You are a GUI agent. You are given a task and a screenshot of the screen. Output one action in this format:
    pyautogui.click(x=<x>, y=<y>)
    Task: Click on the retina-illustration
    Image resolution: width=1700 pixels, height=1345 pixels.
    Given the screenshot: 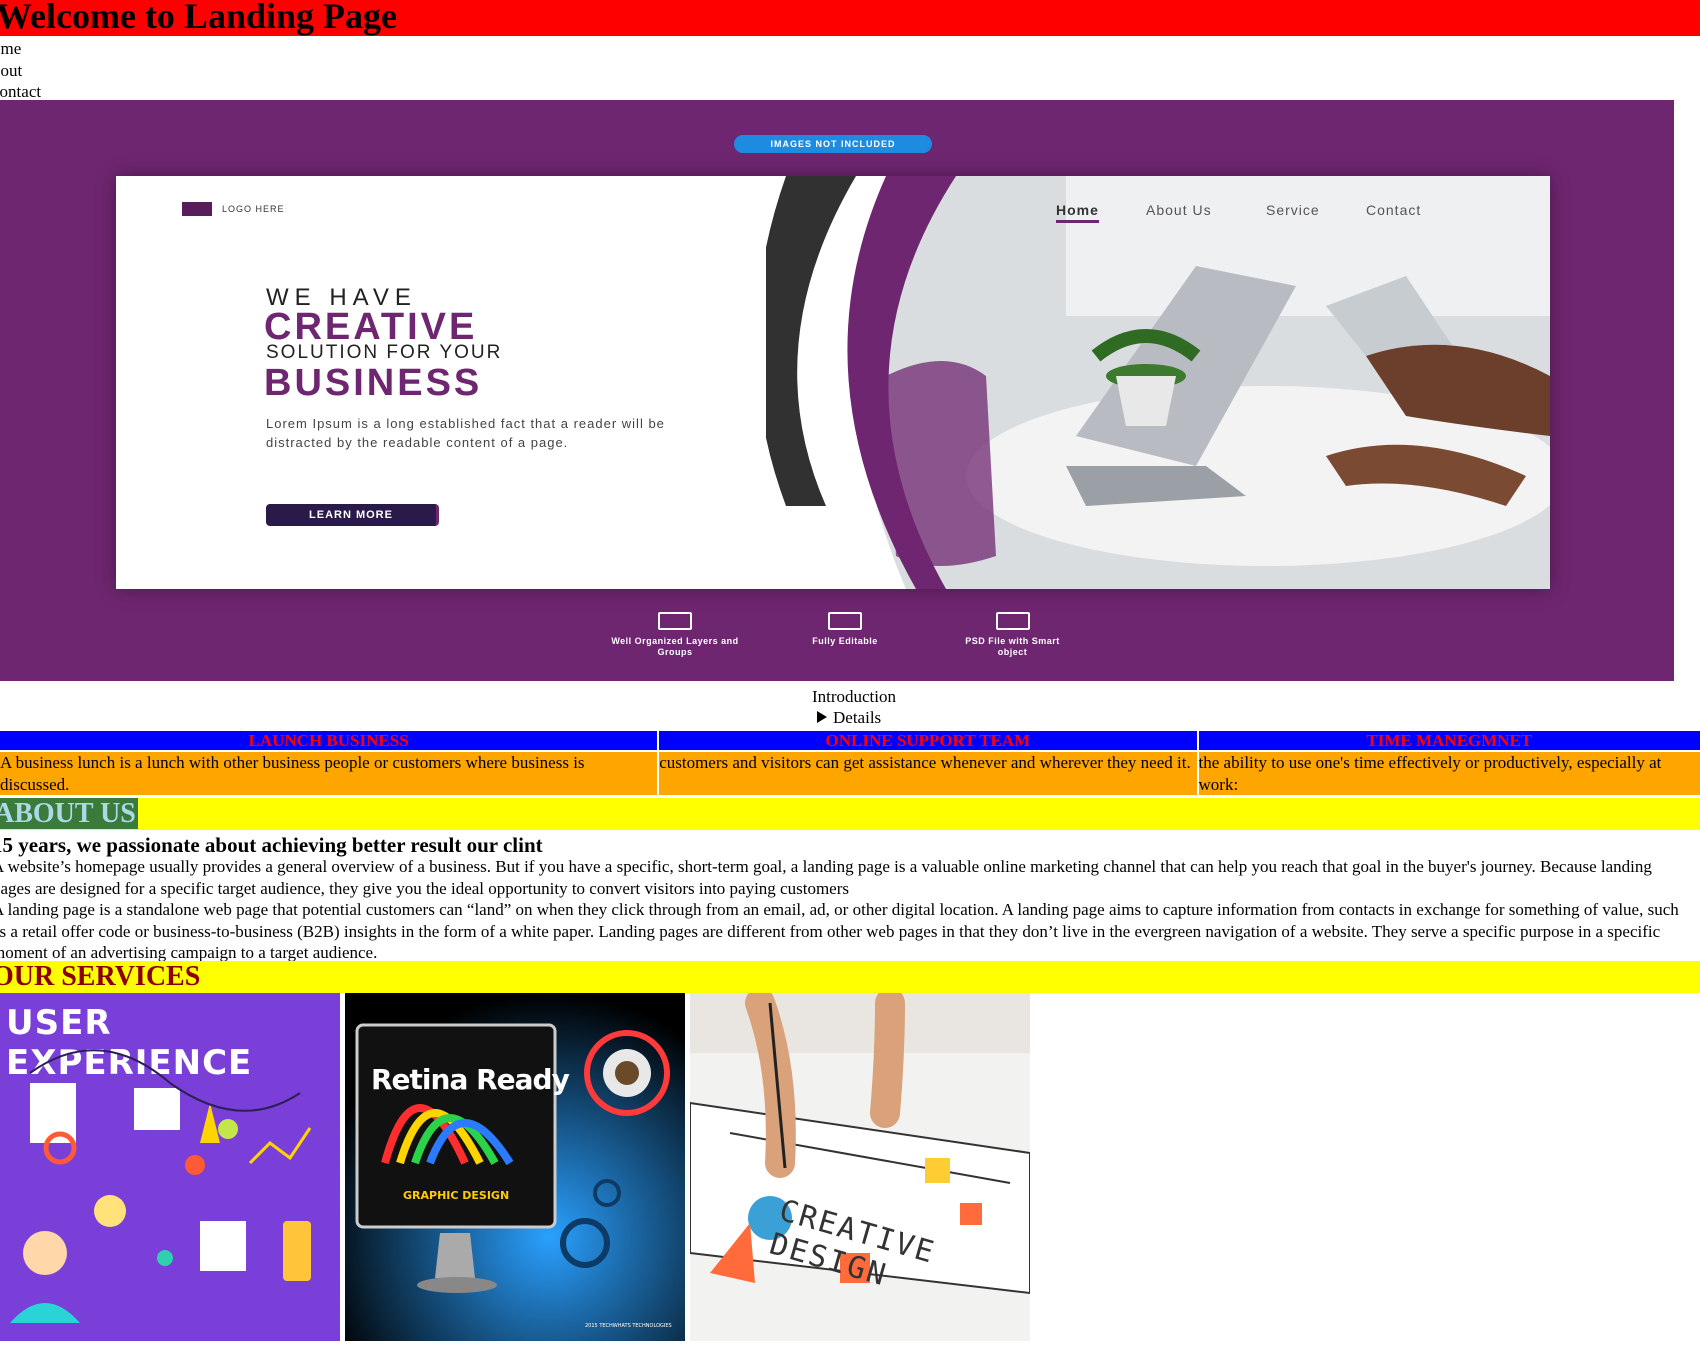 What is the action you would take?
    pyautogui.click(x=515, y=1167)
    